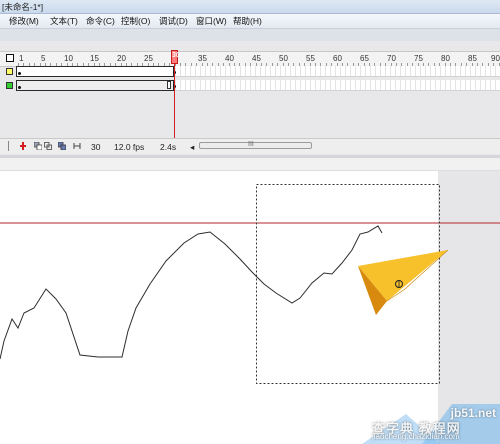 This screenshot has height=444, width=500. What do you see at coordinates (251, 144) in the screenshot?
I see `scrollbar-grip: III` at bounding box center [251, 144].